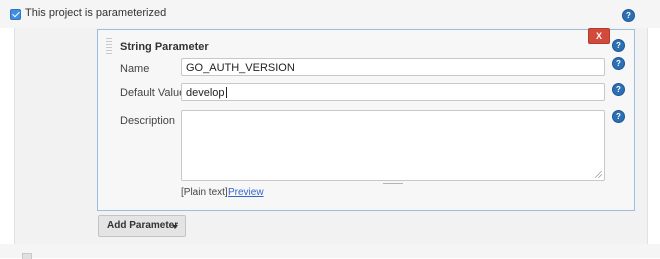 Image resolution: width=660 pixels, height=259 pixels. What do you see at coordinates (393, 67) in the screenshot?
I see `name-input: GO_AUTH_VERSION` at bounding box center [393, 67].